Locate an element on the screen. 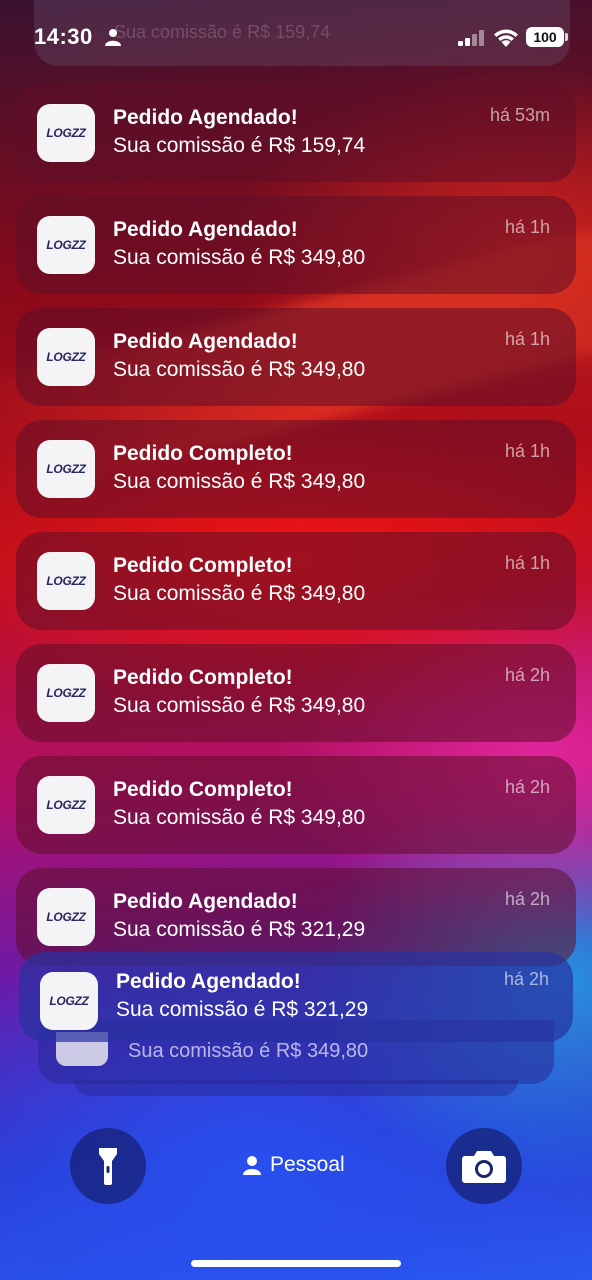  notification-body: Sua comissão é R$ 159,74 is located at coordinates (239, 145).